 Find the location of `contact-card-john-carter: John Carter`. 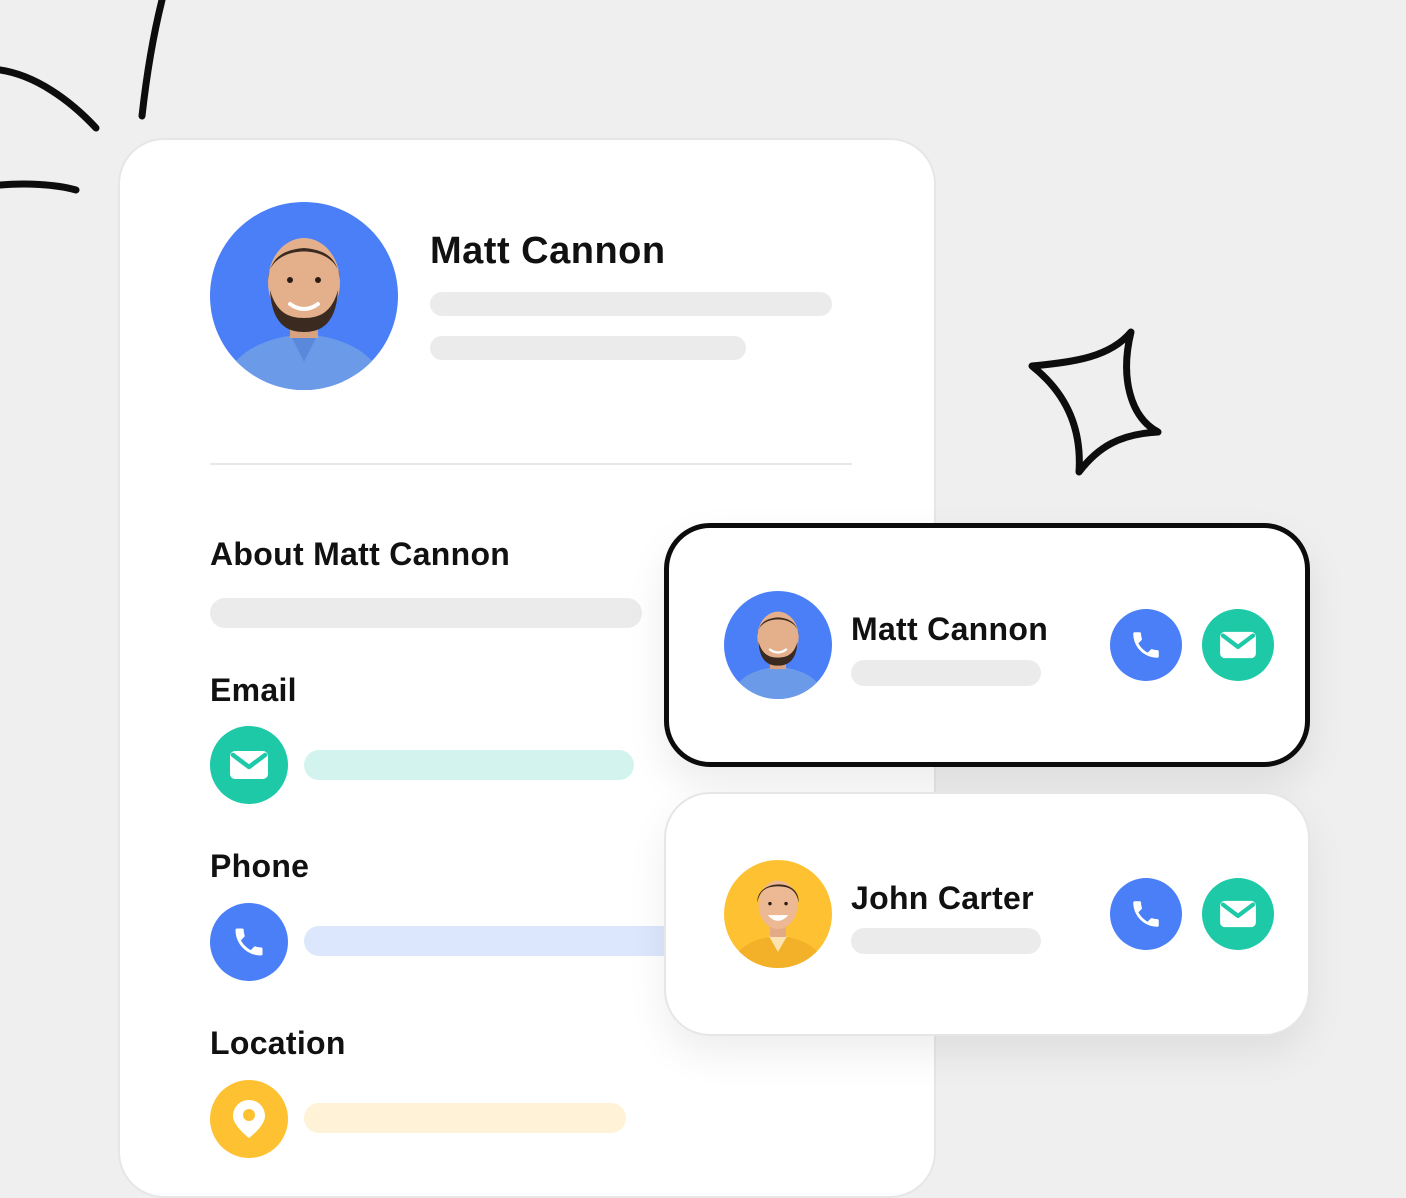

contact-card-john-carter: John Carter is located at coordinates (987, 914).